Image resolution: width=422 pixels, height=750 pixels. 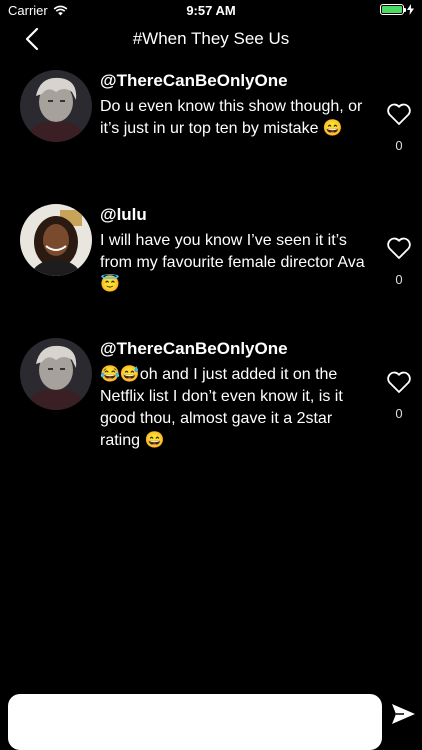 I want to click on woman-avatar-icon, so click(x=56, y=240).